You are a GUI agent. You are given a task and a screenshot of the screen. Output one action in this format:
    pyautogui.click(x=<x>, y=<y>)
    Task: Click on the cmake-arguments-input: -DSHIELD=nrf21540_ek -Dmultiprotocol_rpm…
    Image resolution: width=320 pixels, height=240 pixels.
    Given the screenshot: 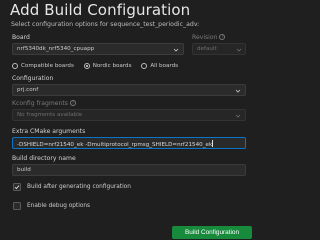 What is the action you would take?
    pyautogui.click(x=129, y=143)
    